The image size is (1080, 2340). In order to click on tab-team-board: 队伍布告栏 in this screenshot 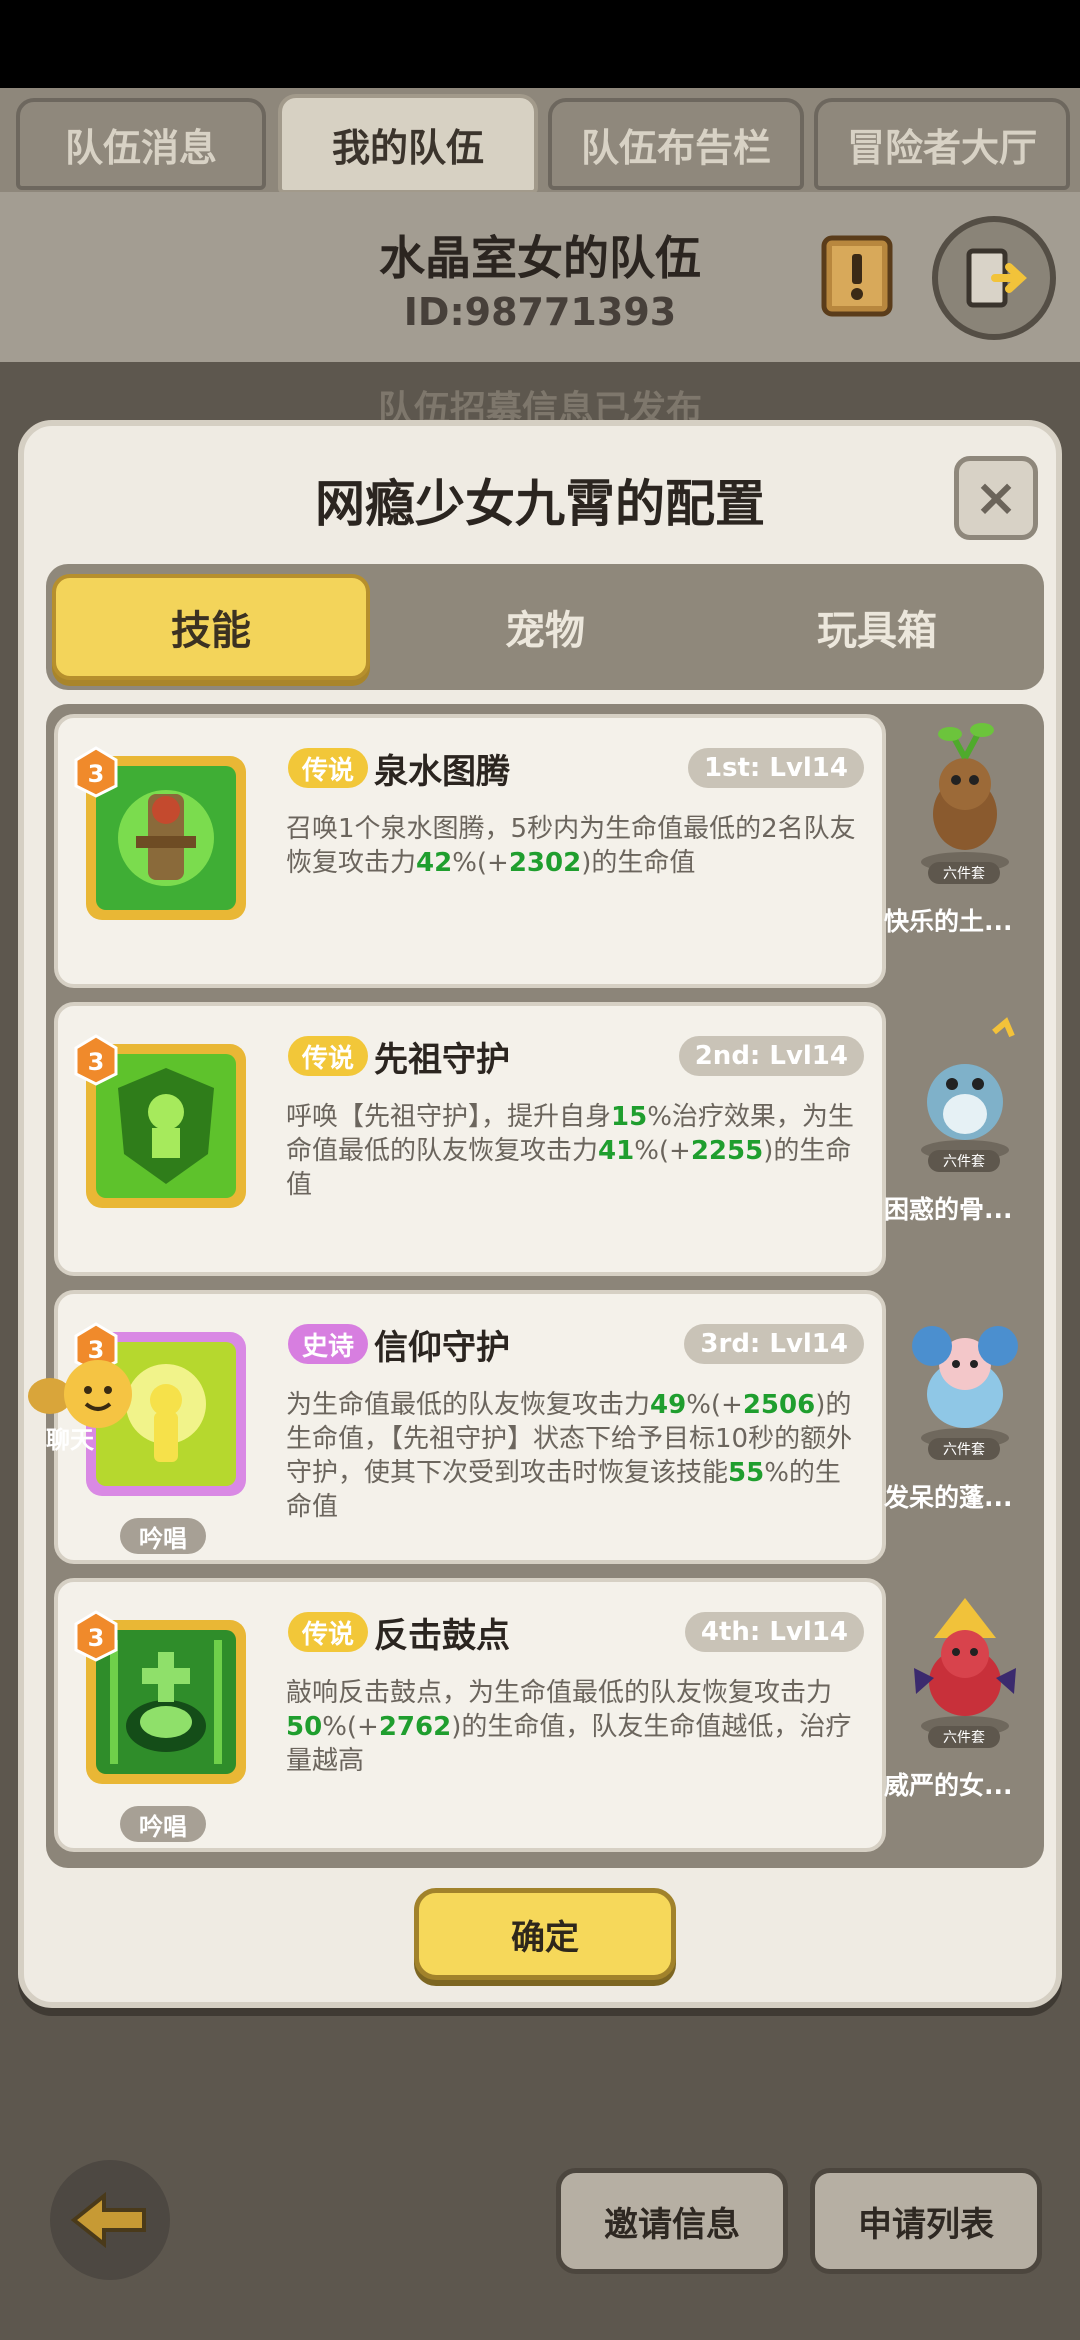, I will do `click(676, 144)`.